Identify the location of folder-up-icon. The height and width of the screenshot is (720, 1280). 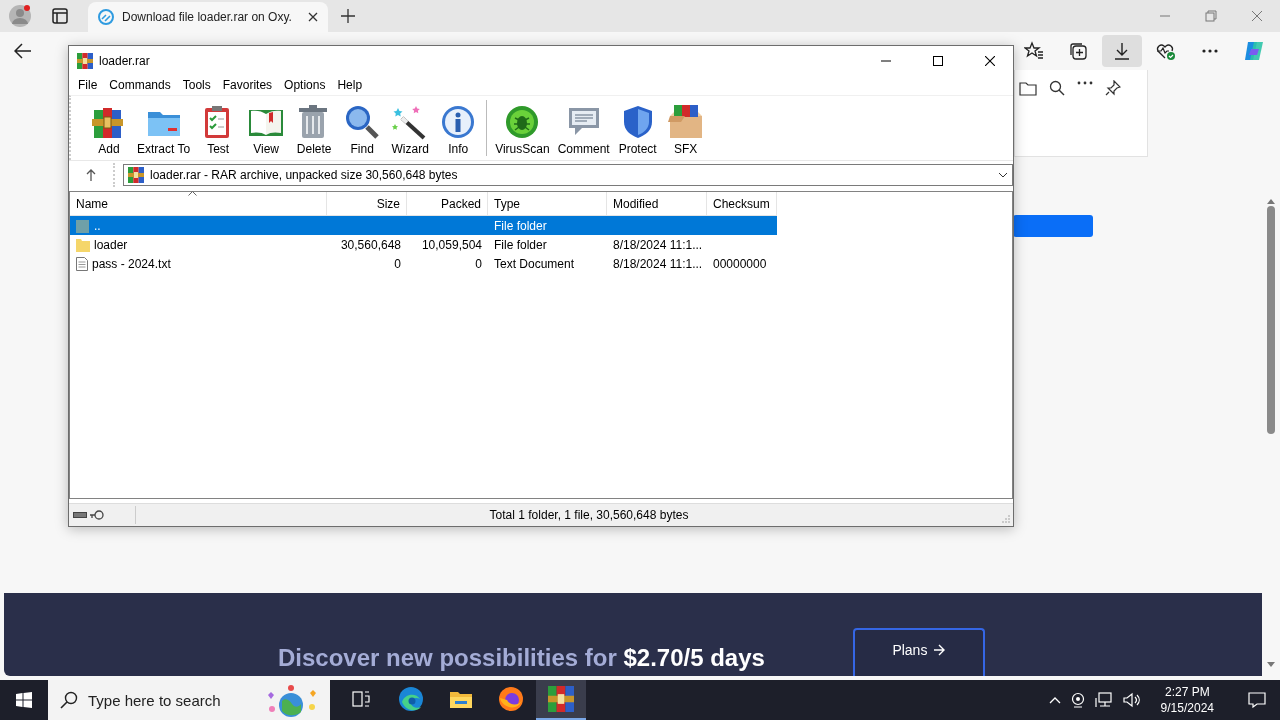
(83, 225).